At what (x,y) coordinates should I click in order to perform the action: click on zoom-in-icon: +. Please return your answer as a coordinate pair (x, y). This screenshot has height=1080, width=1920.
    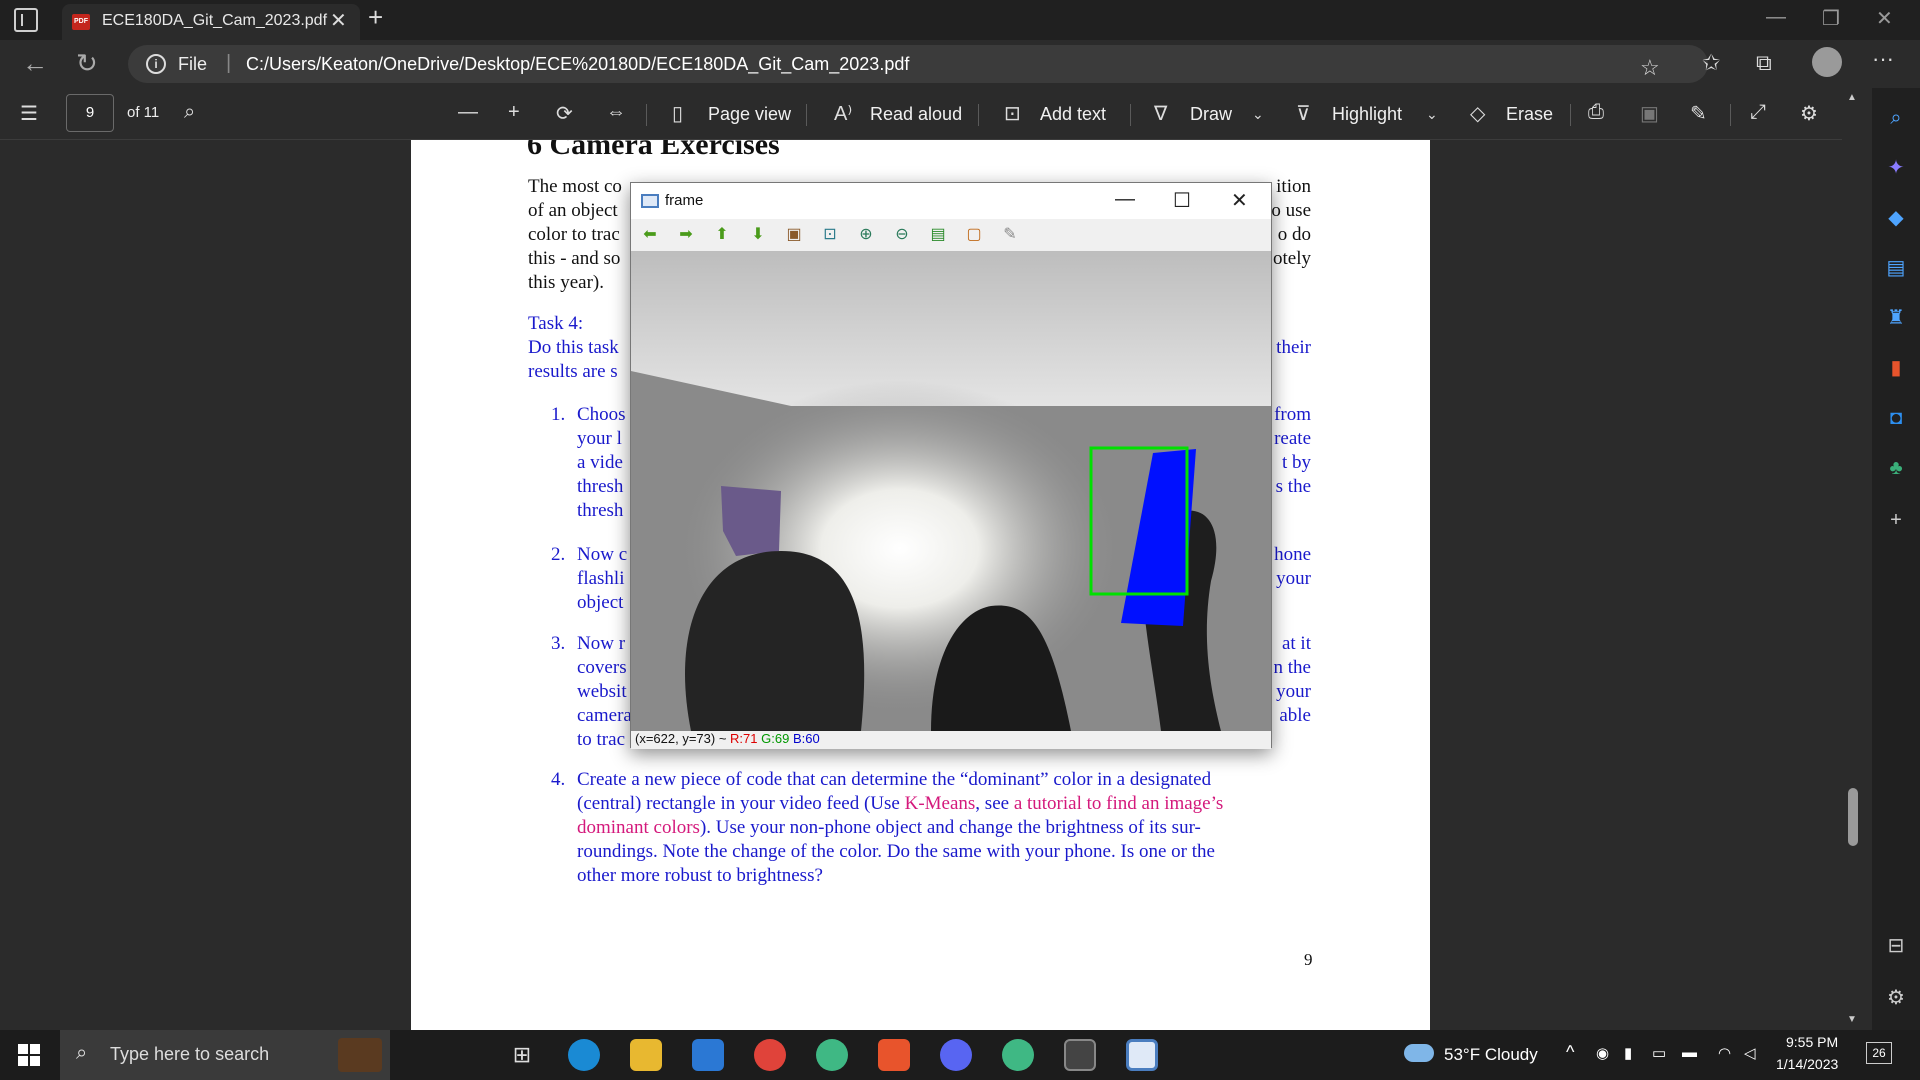
    Looking at the image, I should click on (514, 112).